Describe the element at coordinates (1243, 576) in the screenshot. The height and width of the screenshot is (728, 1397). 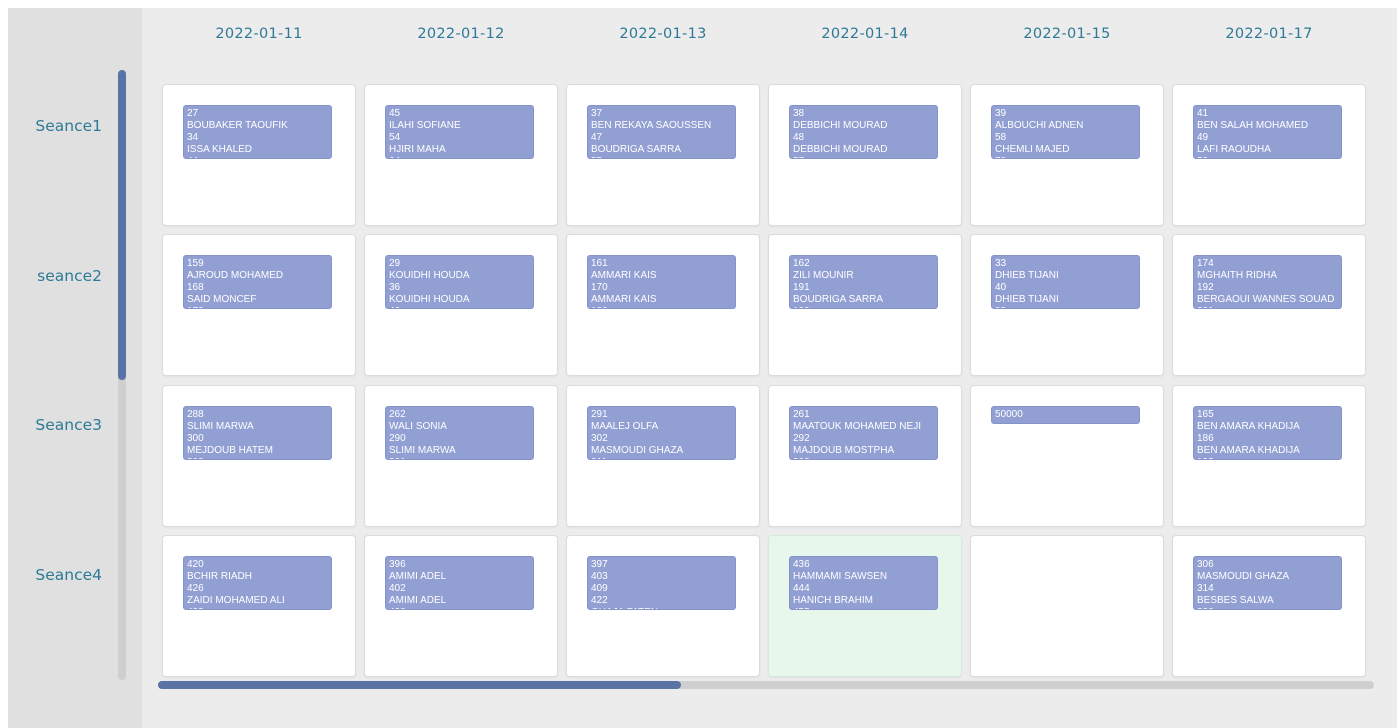
I see `exam-card-line: MASMOUDI GHAZA` at that location.